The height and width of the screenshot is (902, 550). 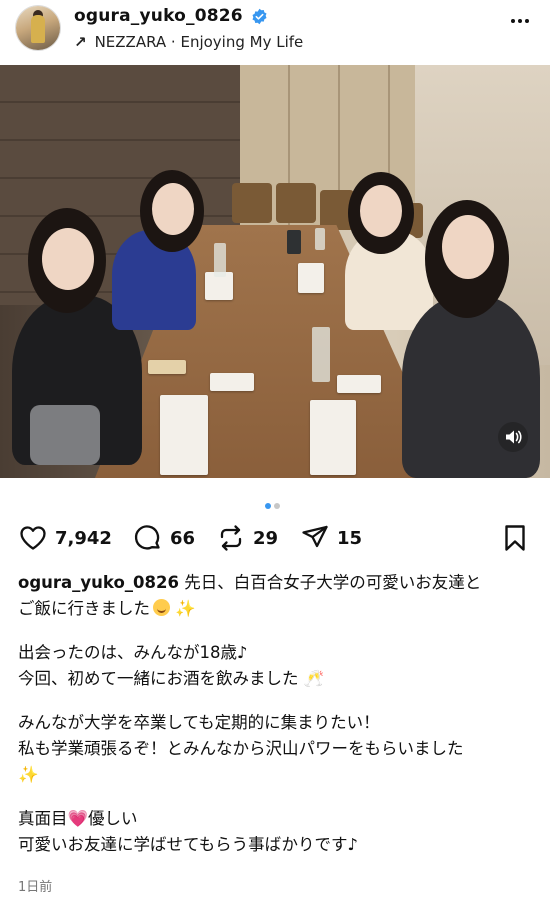 What do you see at coordinates (84, 608) in the screenshot?
I see `caption-text: ご飯に行きました` at bounding box center [84, 608].